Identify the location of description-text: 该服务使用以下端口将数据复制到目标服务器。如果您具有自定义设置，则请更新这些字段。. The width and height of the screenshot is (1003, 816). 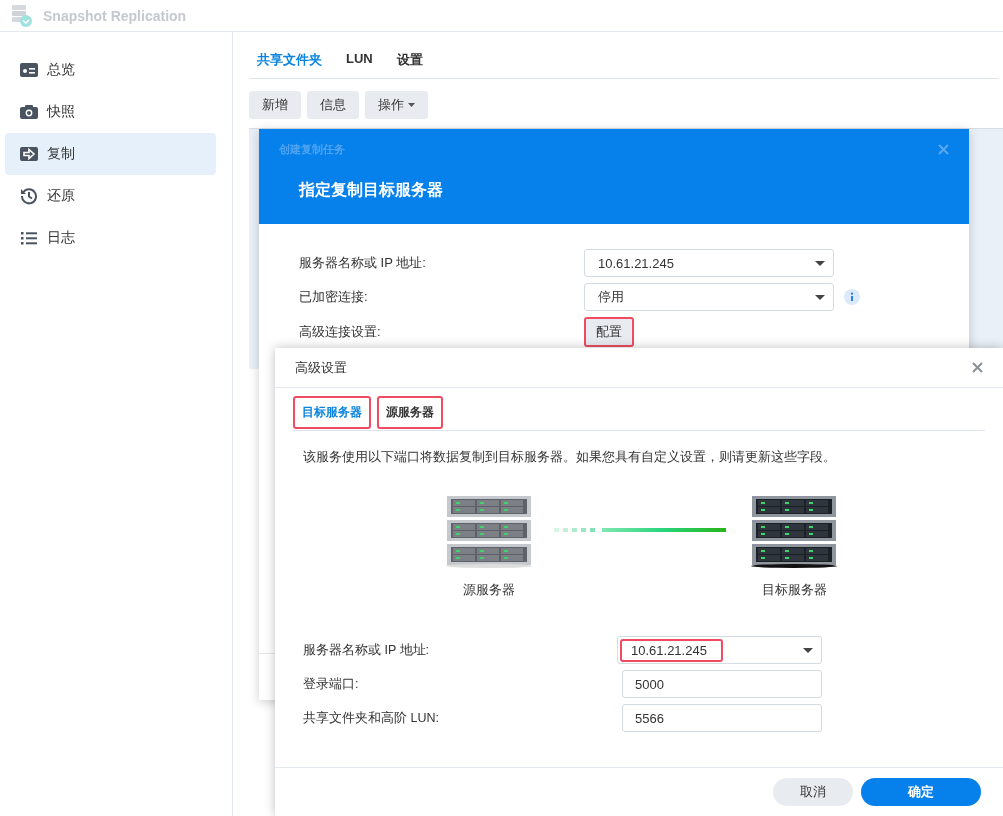
(569, 457).